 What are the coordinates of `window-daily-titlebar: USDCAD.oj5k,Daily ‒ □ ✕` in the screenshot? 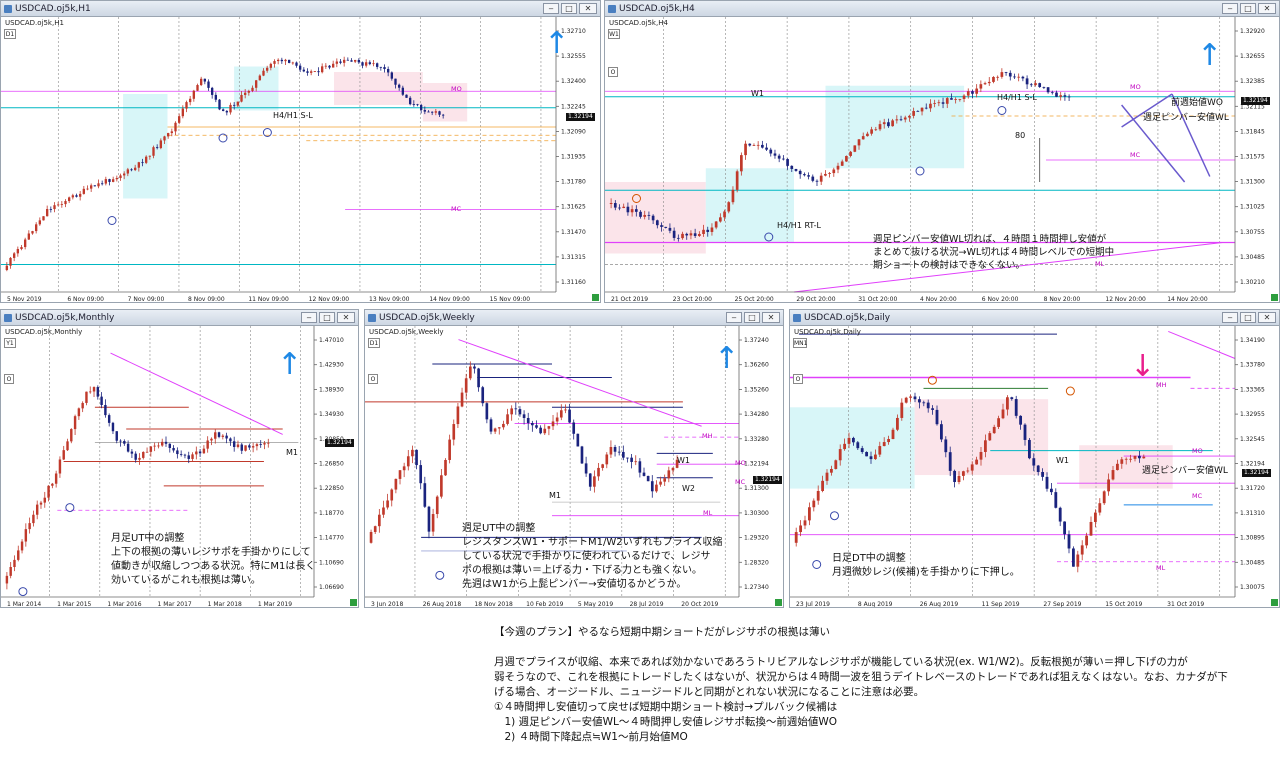 It's located at (1034, 318).